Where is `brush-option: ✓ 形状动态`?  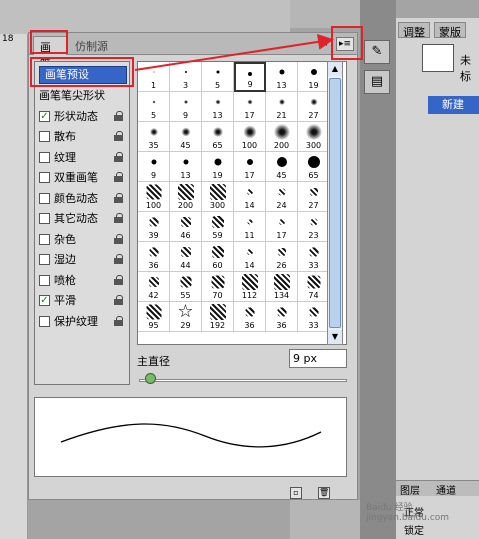
brush-option: ✓ 形状动态 is located at coordinates (83, 116).